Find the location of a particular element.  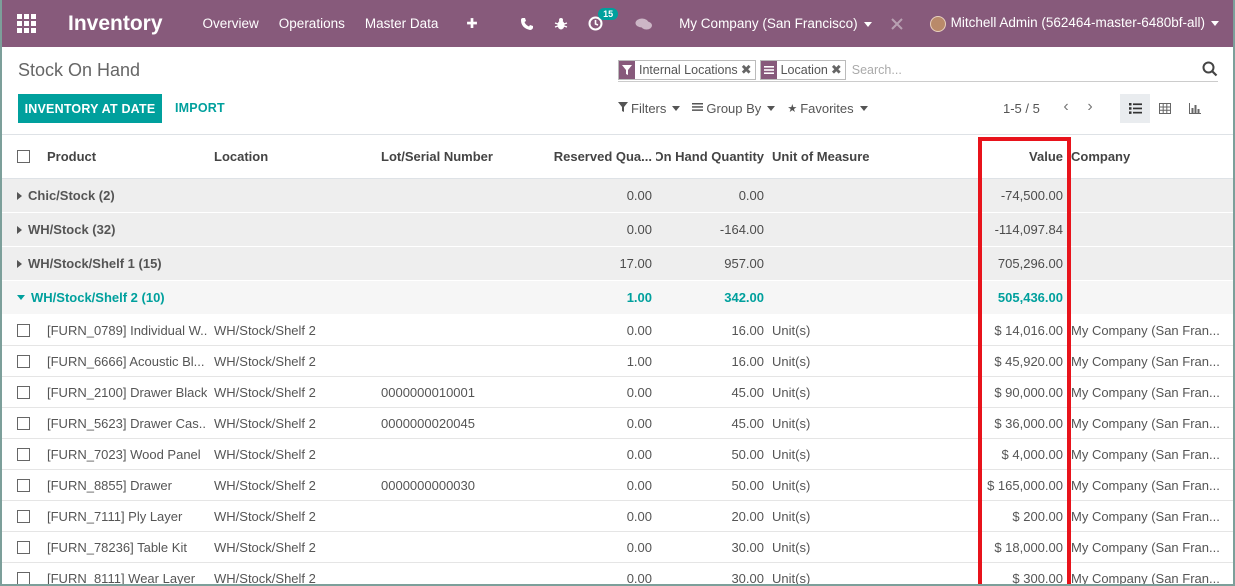

group-onhand: -164.00 is located at coordinates (741, 229).